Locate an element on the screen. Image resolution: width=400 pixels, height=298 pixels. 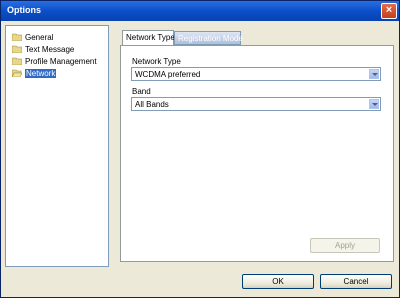
open-folder-icon is located at coordinates (17, 73).